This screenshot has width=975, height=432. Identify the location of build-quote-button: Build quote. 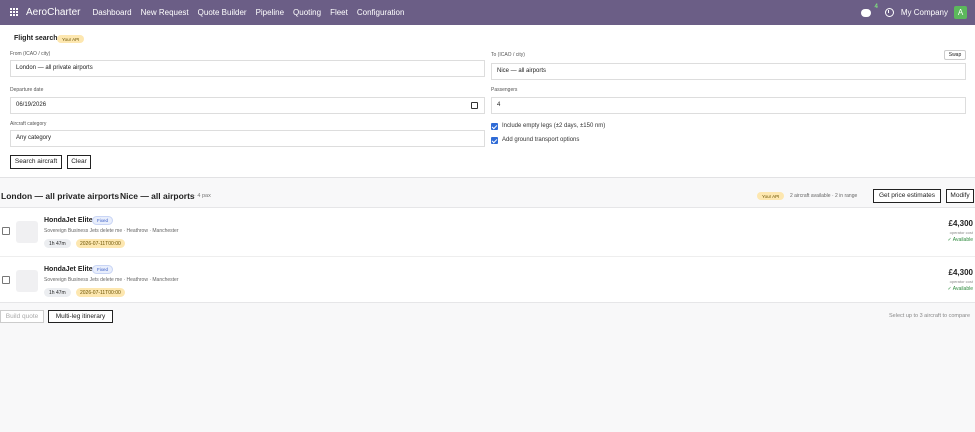
(22, 316).